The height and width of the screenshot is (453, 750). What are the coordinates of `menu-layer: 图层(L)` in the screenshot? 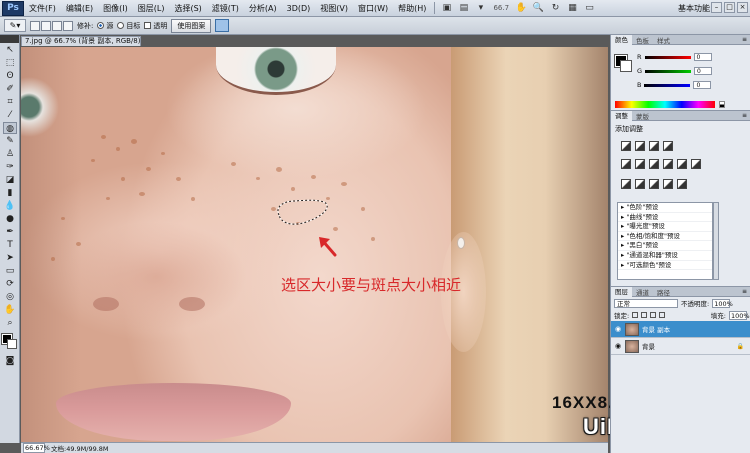 It's located at (151, 8).